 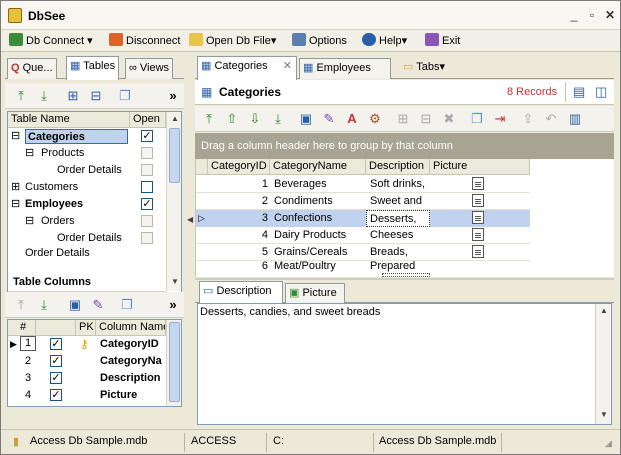 I want to click on column-row: 3 ✓ Description, so click(x=87, y=378).